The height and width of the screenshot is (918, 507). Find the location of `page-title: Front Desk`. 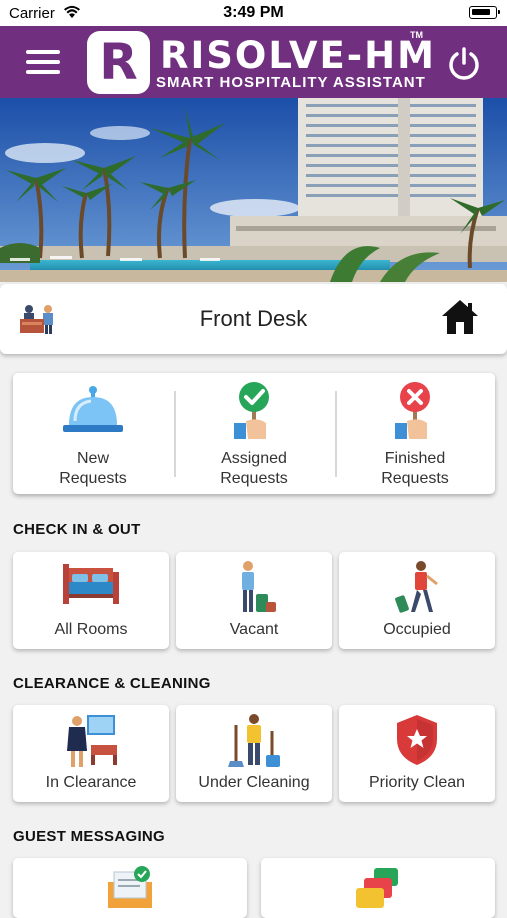

page-title: Front Desk is located at coordinates (253, 318).